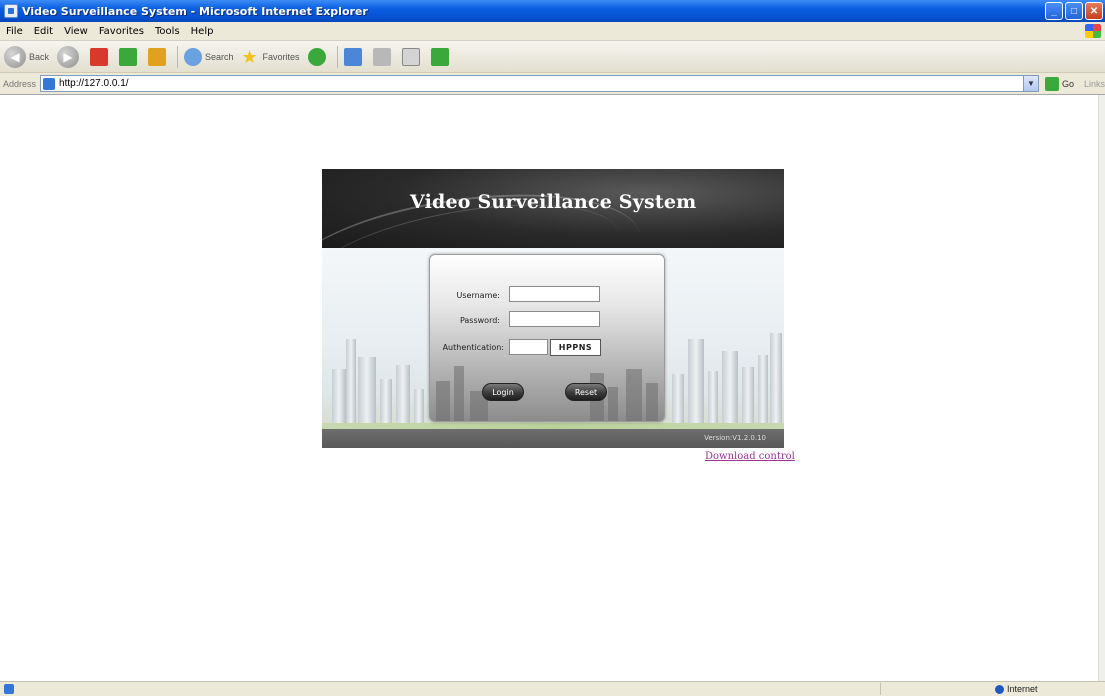  Describe the element at coordinates (735, 438) in the screenshot. I see `version-text: Version:V1.2.0.10` at that location.